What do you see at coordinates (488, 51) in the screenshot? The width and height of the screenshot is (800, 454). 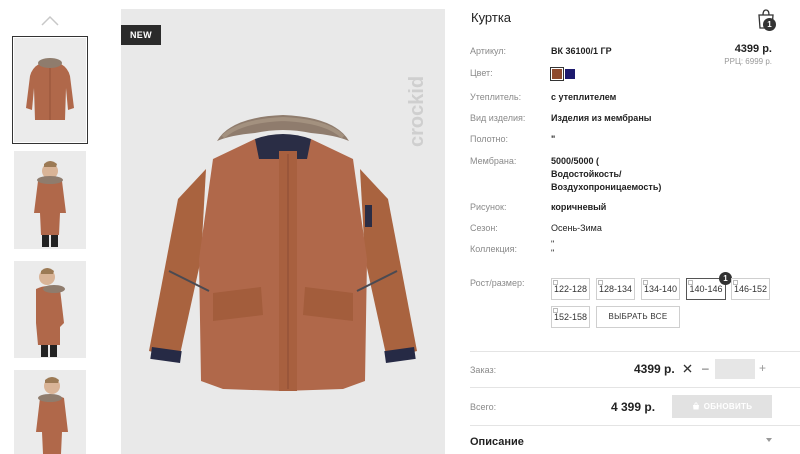 I see `spec-label-article: Артикул:` at bounding box center [488, 51].